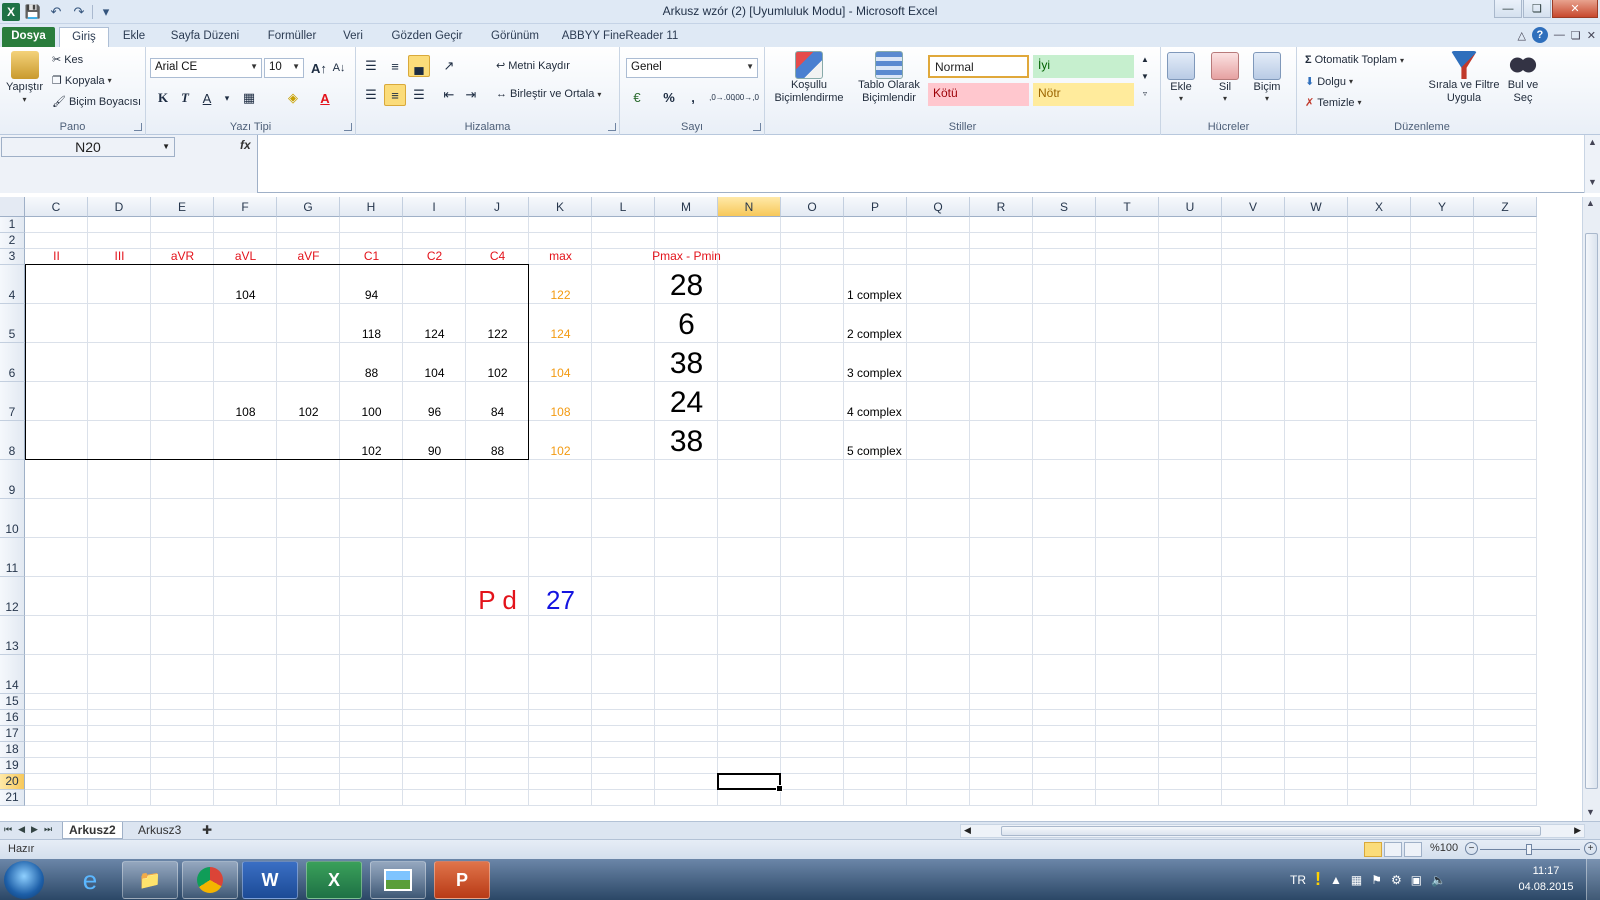 The image size is (1600, 900). What do you see at coordinates (48, 829) in the screenshot?
I see `last-sheet-icon: ⏭` at bounding box center [48, 829].